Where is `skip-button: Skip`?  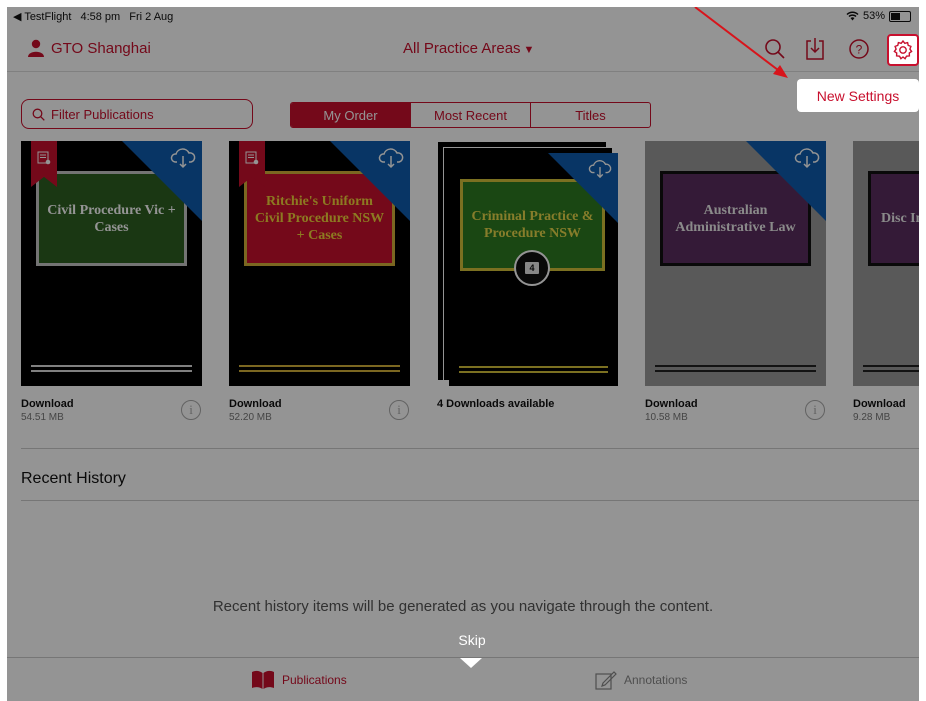
skip-button: Skip is located at coordinates (472, 640).